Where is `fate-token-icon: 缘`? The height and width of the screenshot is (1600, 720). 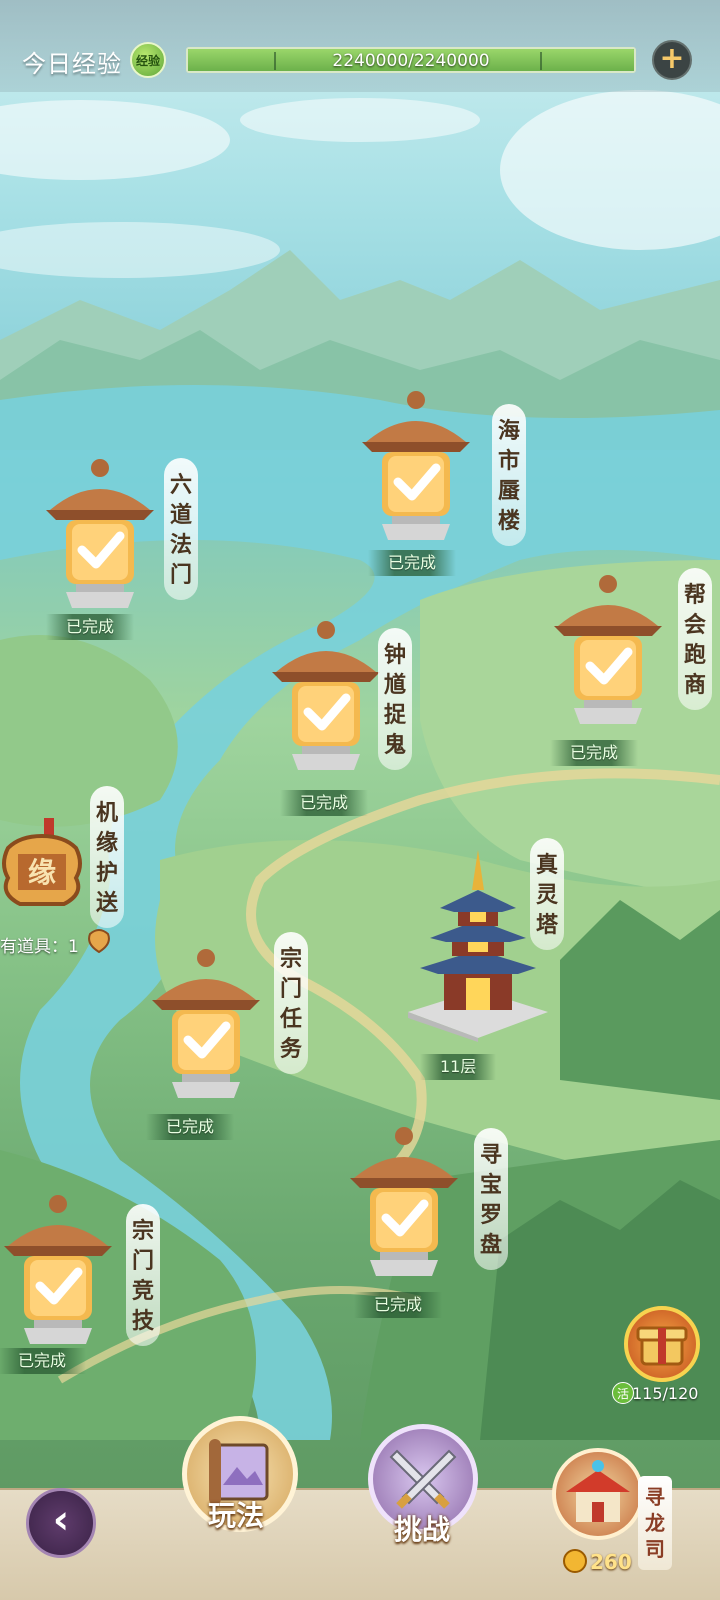
fate-token-icon: 缘 is located at coordinates (42, 862).